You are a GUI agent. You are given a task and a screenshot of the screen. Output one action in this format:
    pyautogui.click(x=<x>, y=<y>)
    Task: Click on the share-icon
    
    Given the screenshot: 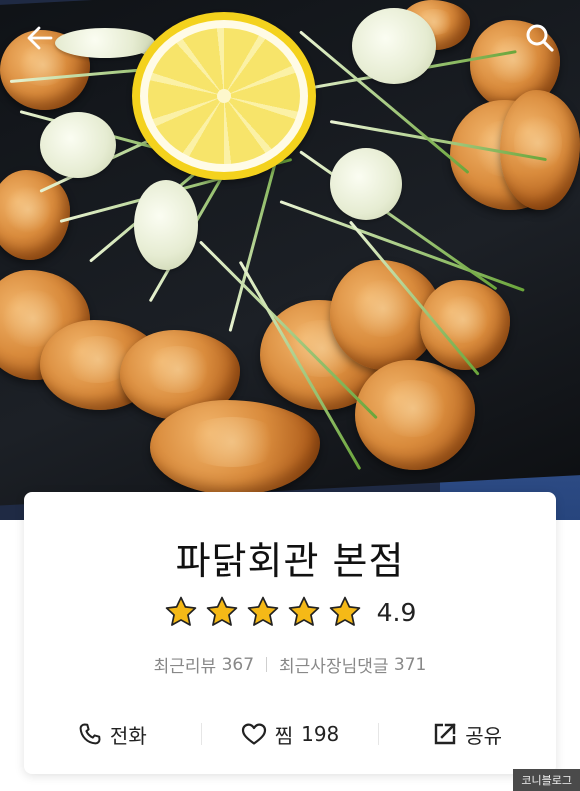 What is the action you would take?
    pyautogui.click(x=445, y=734)
    